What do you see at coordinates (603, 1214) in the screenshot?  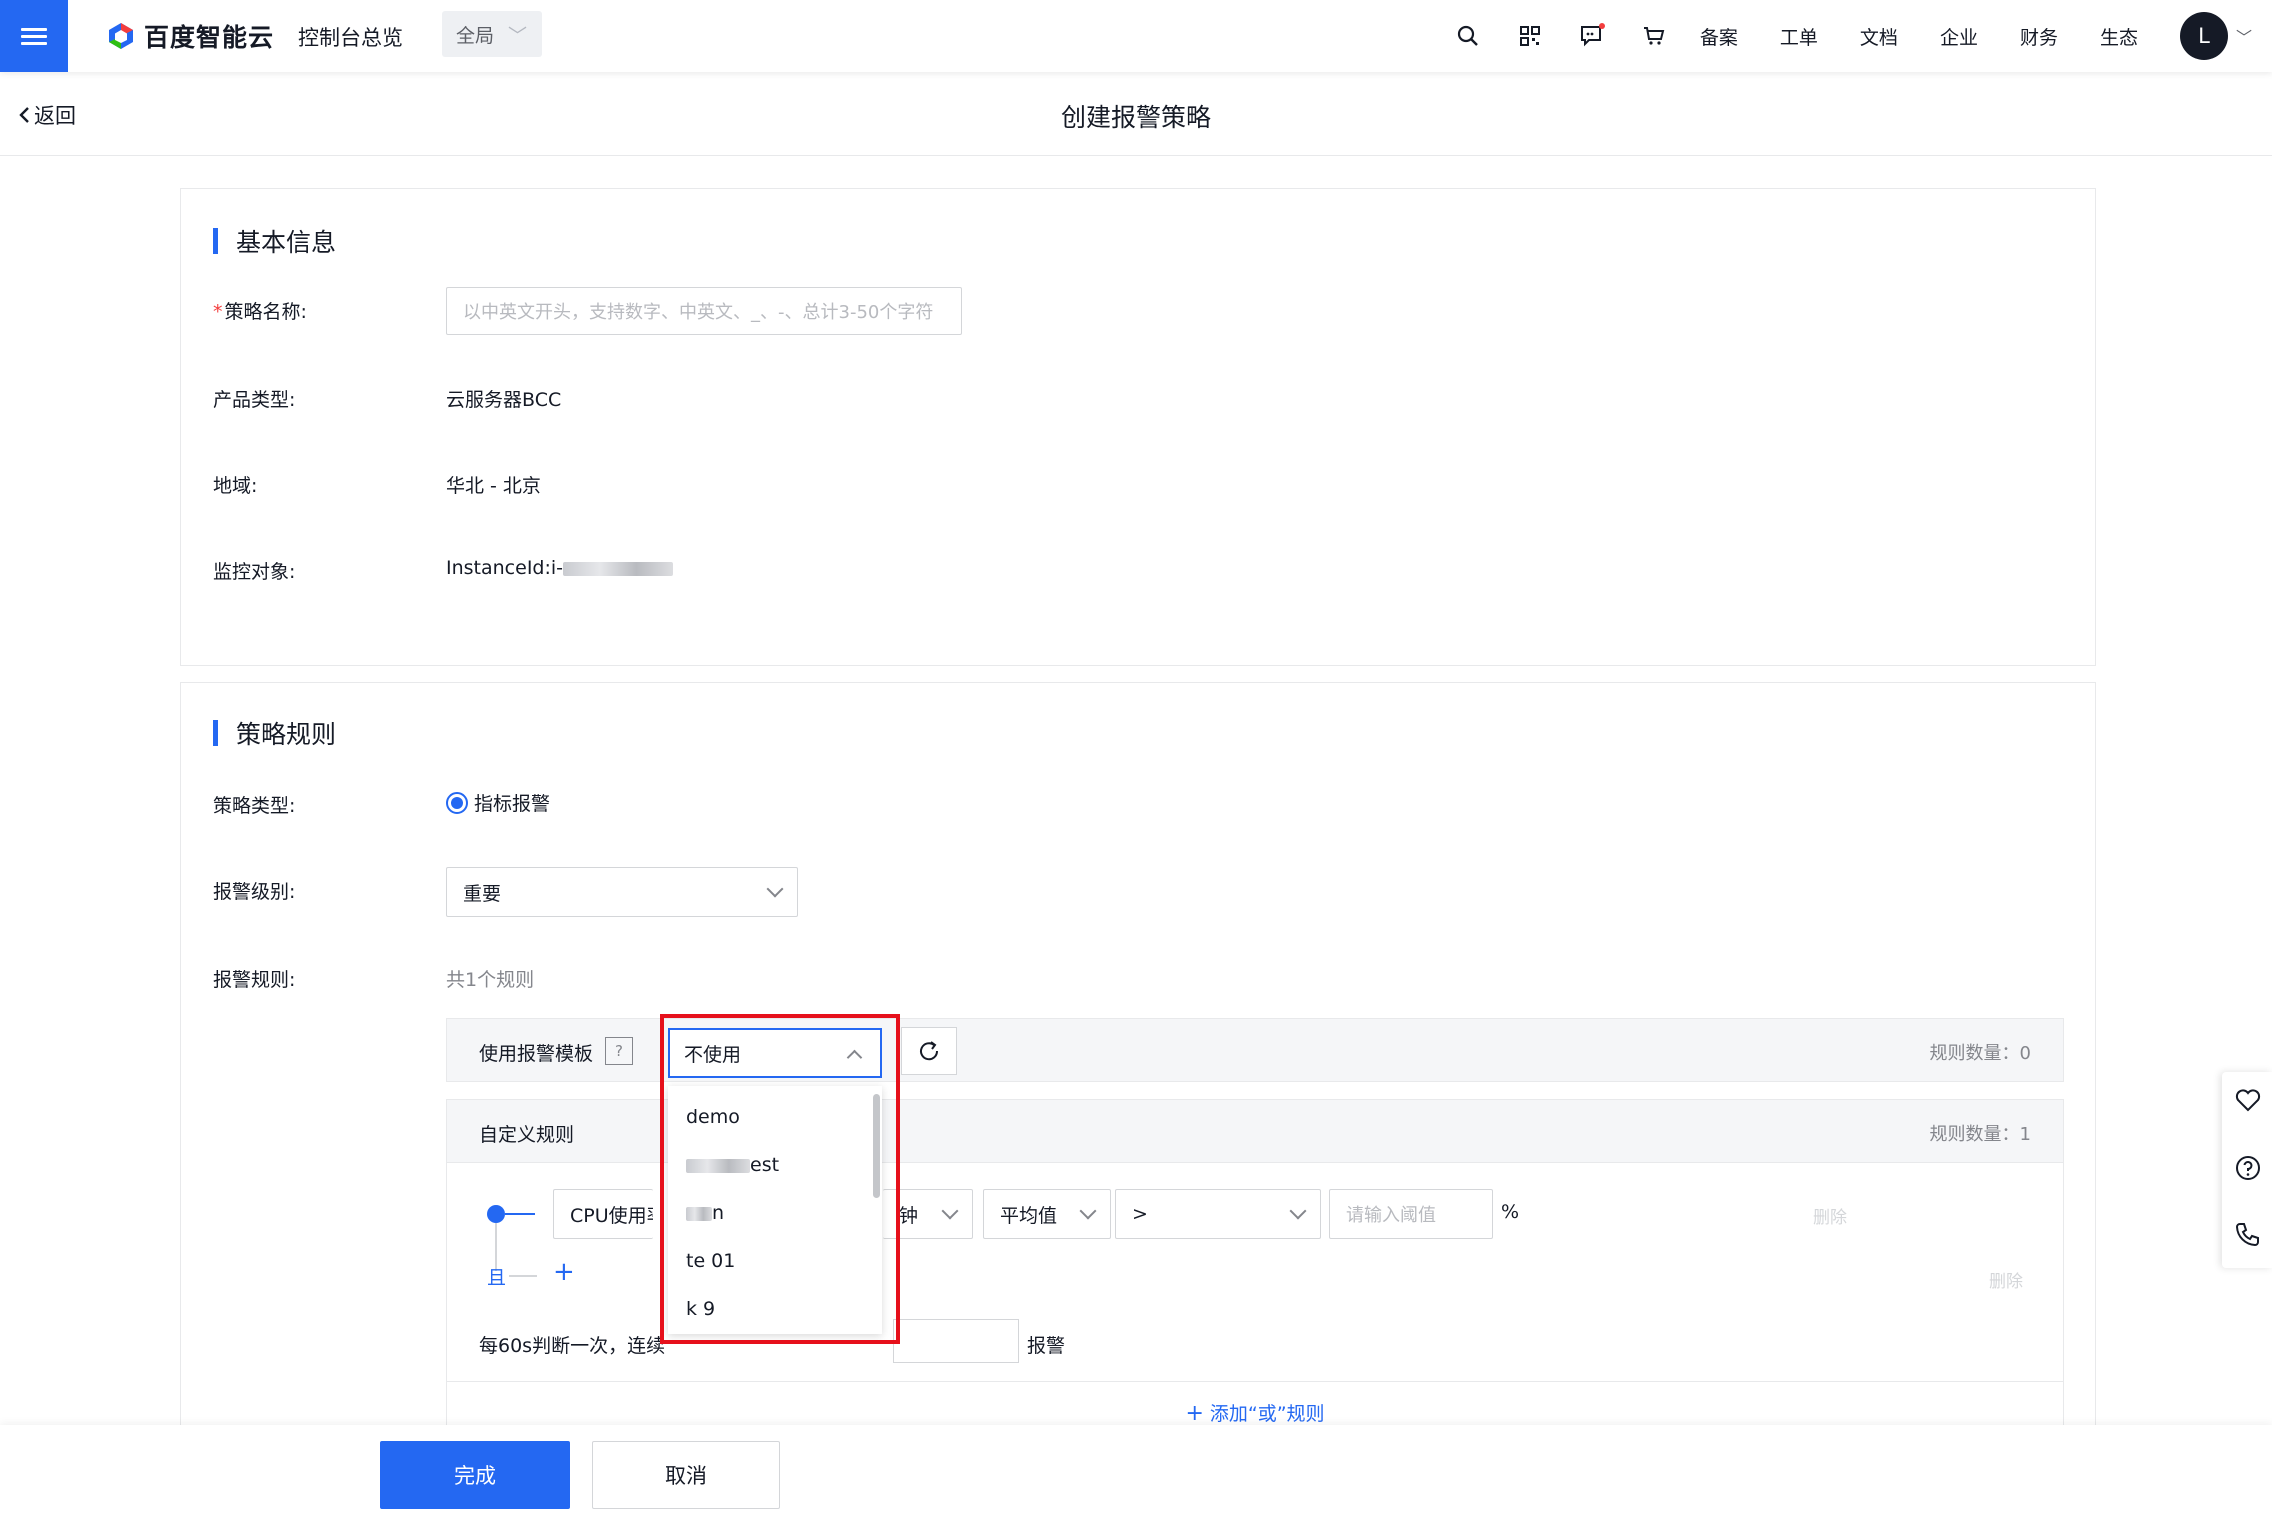 I see `metric-select: CPU使用率` at bounding box center [603, 1214].